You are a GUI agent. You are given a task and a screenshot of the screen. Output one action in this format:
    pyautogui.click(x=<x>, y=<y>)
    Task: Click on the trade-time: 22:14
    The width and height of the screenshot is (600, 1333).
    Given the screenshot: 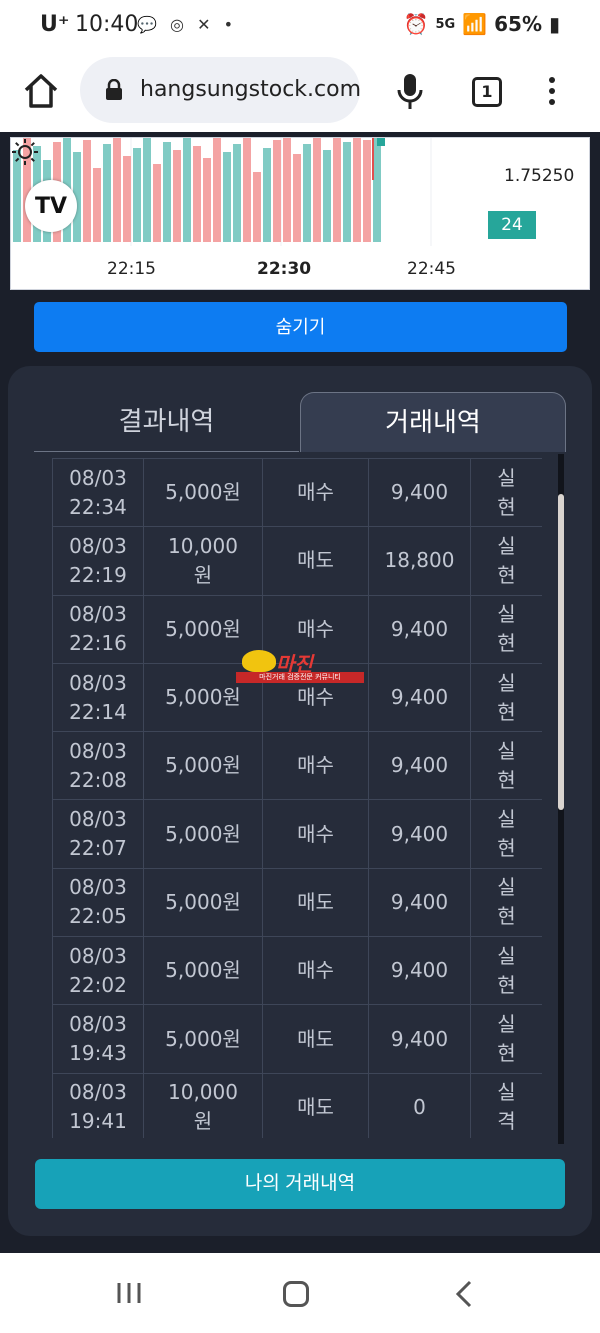 What is the action you would take?
    pyautogui.click(x=98, y=711)
    